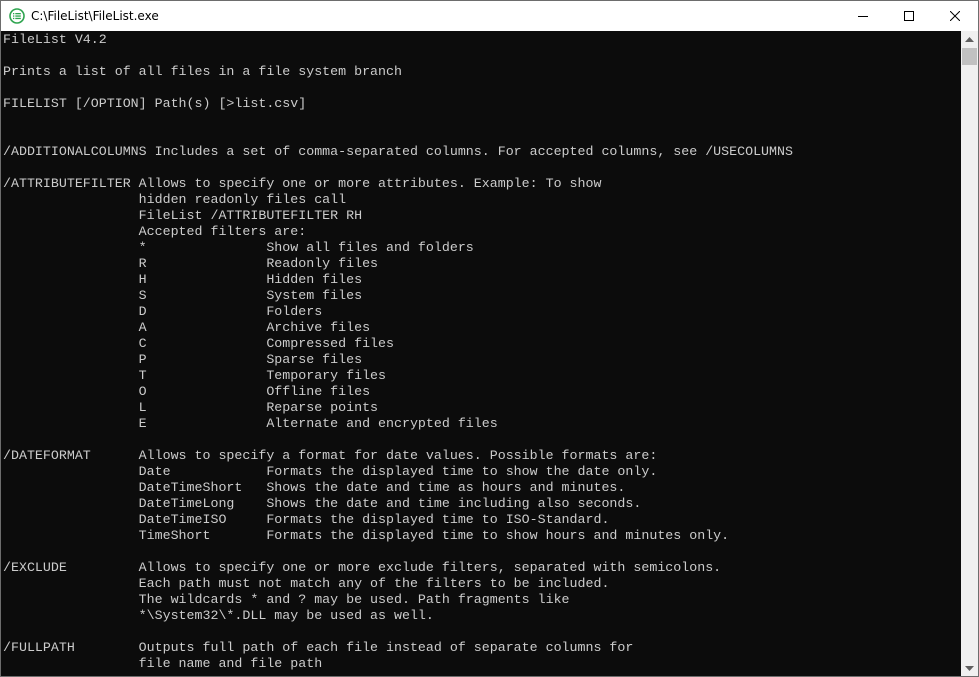 Image resolution: width=979 pixels, height=677 pixels. Describe the element at coordinates (250, 423) in the screenshot. I see `console-line: E Alternate and encrypted files` at that location.